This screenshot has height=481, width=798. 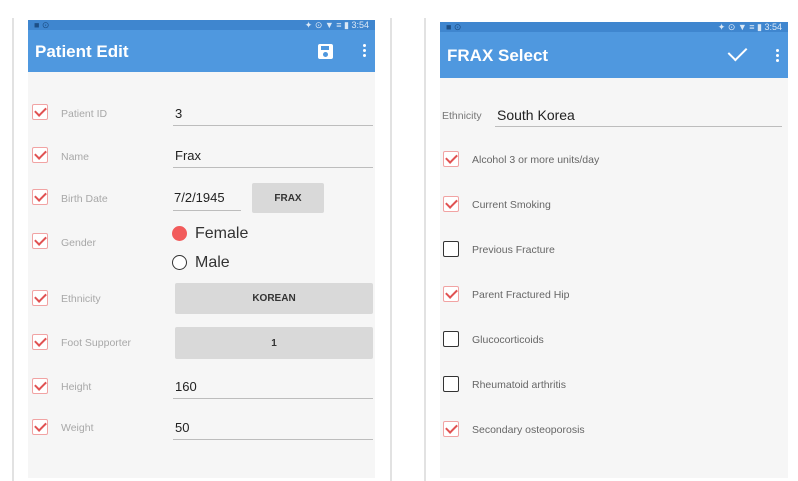 I want to click on ethnicity-select-button: KOREAN, so click(x=274, y=298).